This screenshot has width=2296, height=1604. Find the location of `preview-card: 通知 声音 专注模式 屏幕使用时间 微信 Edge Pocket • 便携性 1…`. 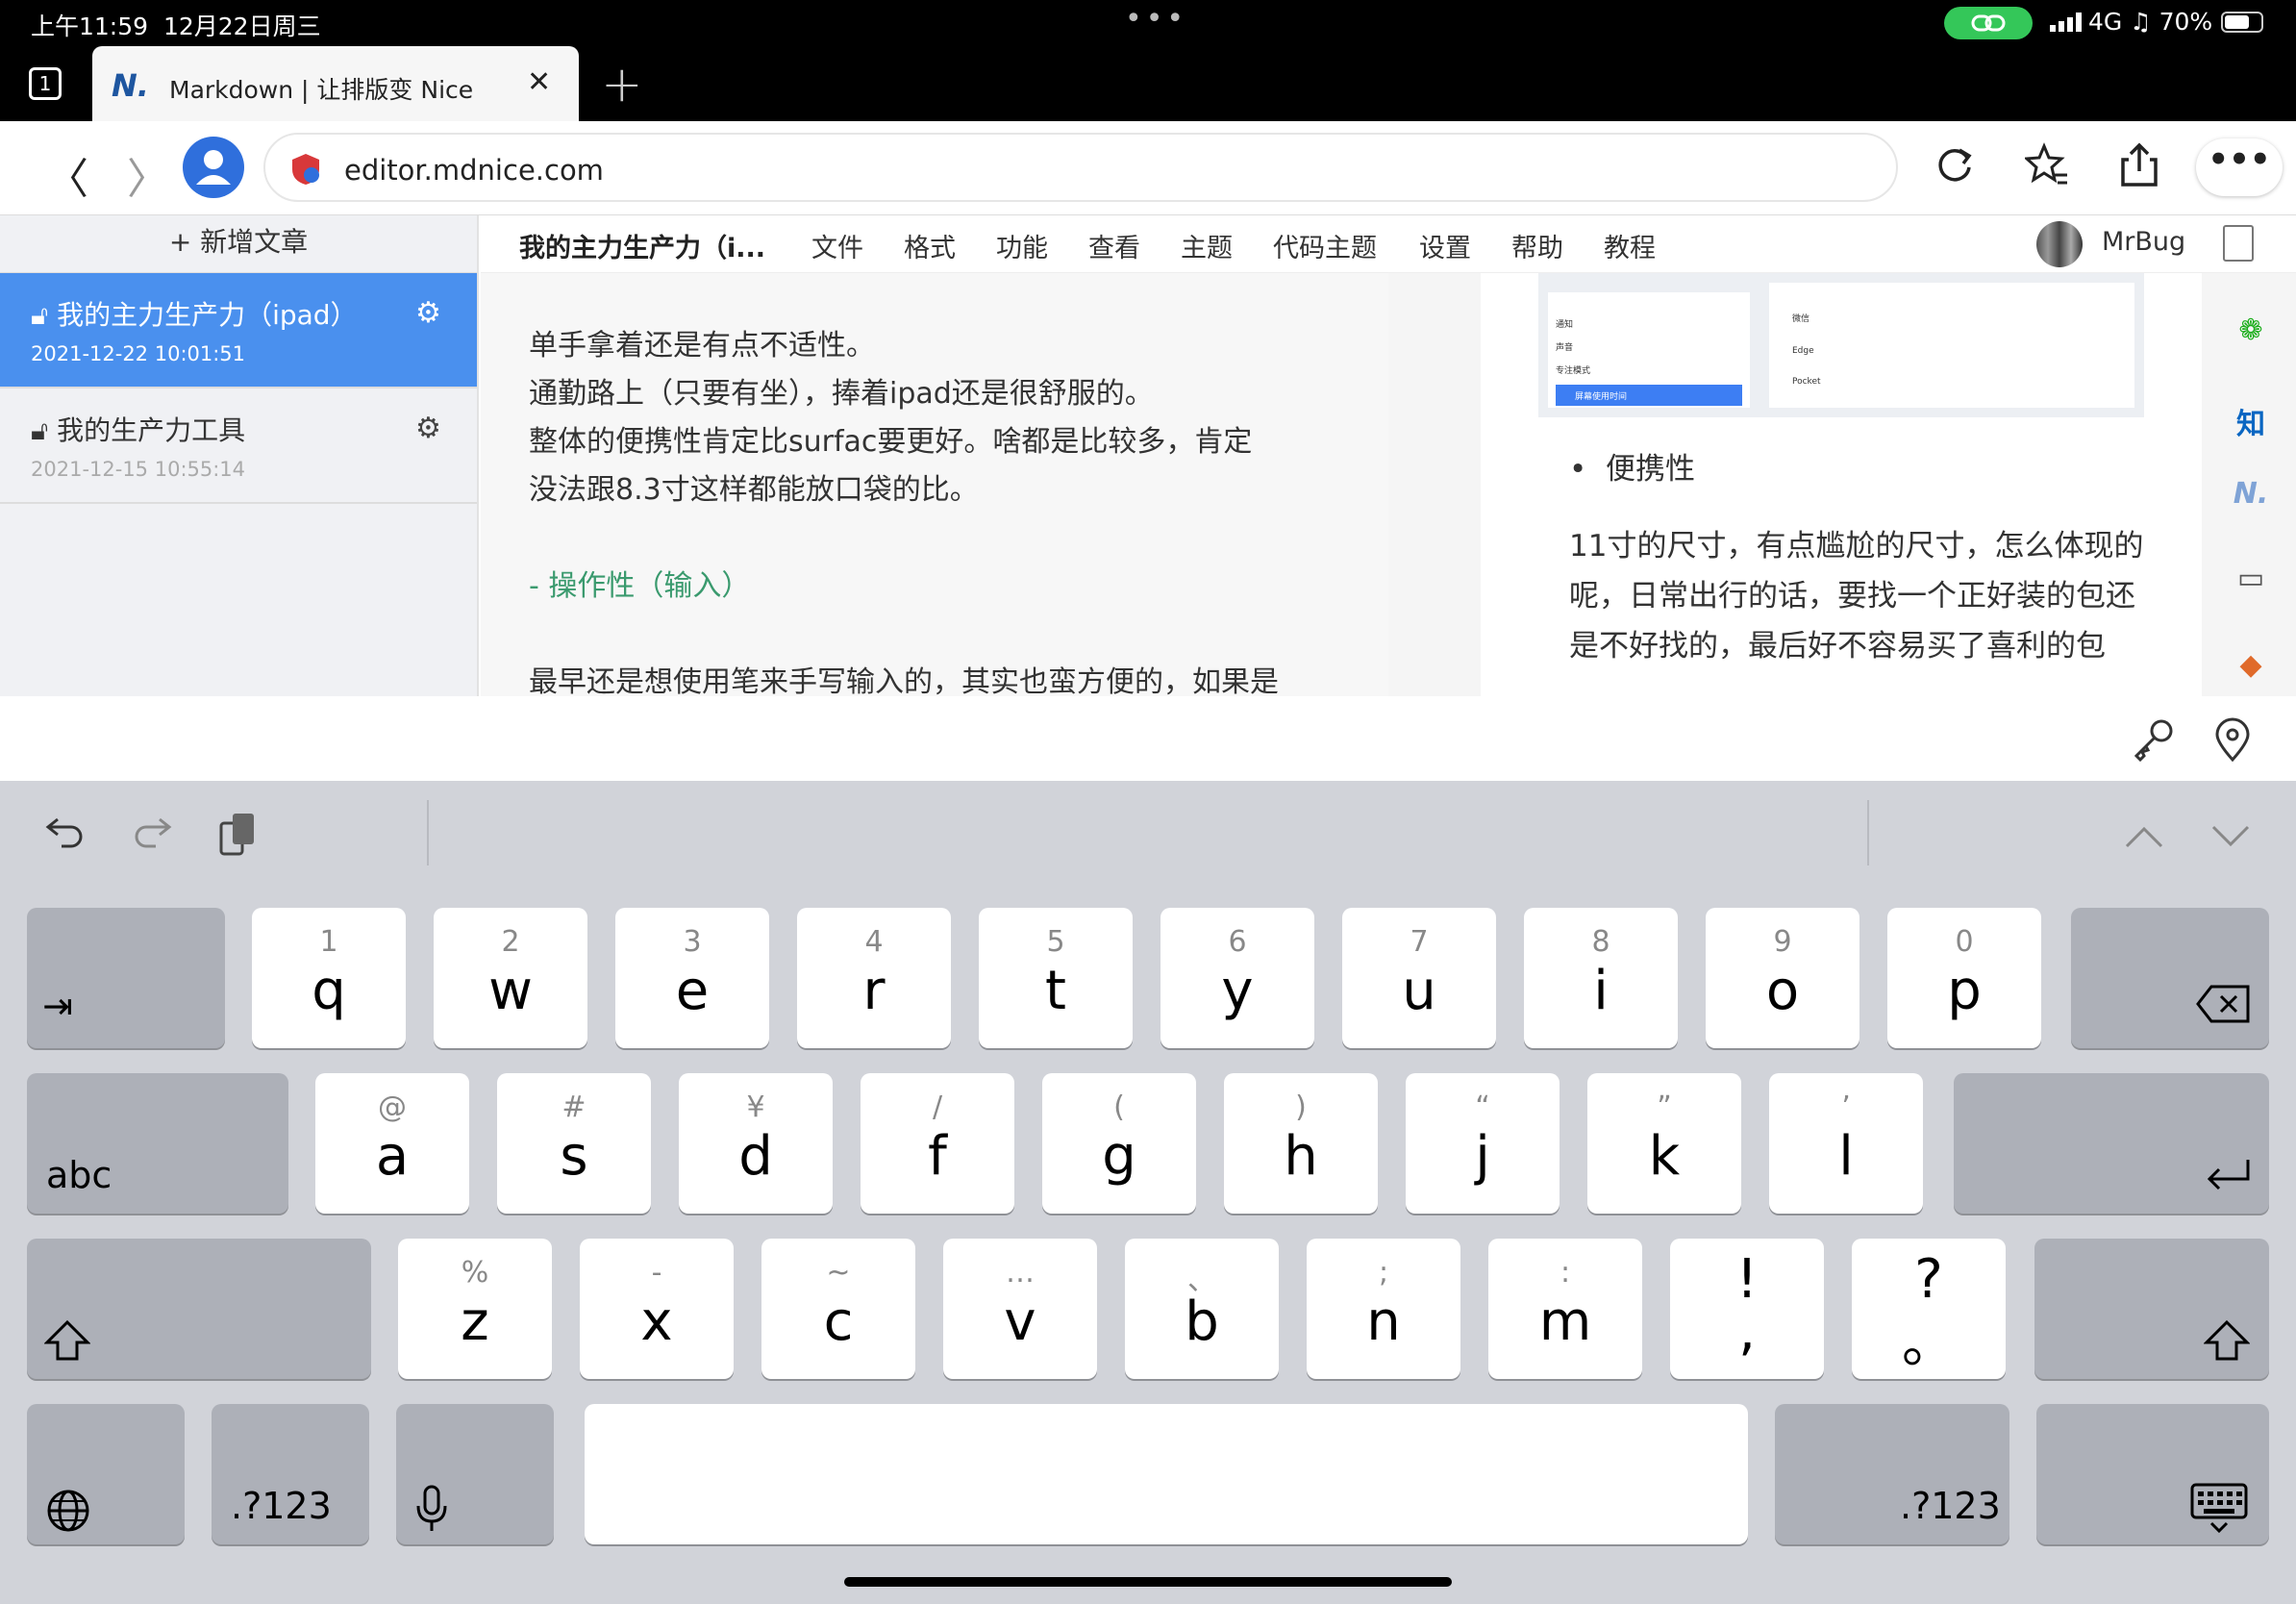

preview-card: 通知 声音 专注模式 屏幕使用时间 微信 Edge Pocket • 便携性 1… is located at coordinates (1841, 484).